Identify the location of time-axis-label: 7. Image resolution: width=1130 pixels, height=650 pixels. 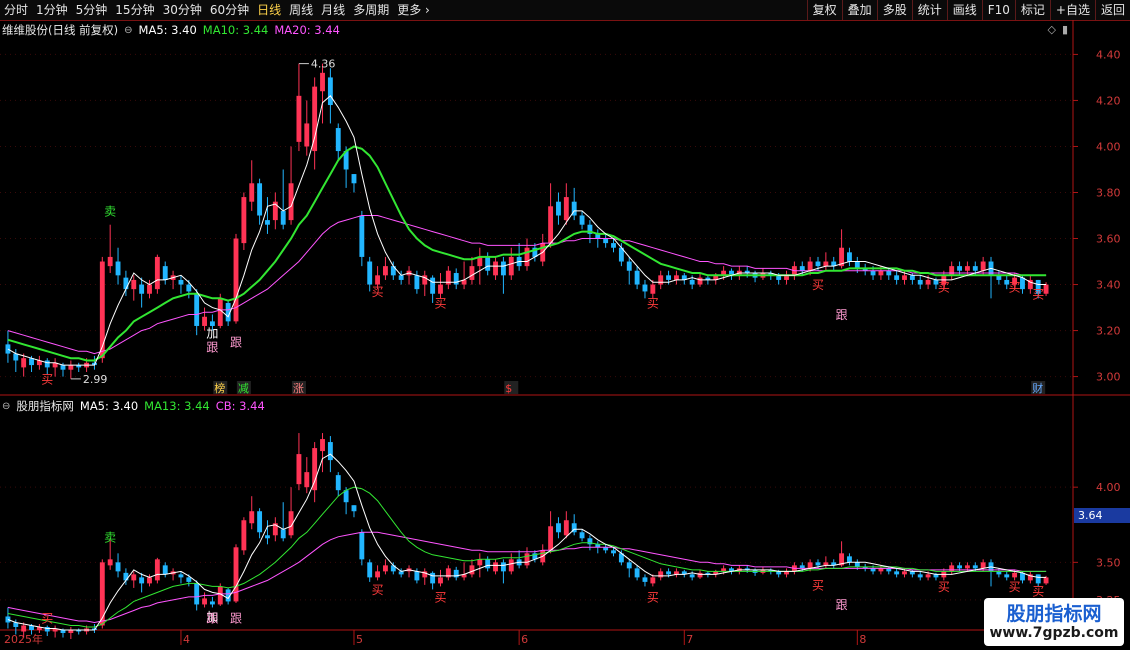
(689, 639).